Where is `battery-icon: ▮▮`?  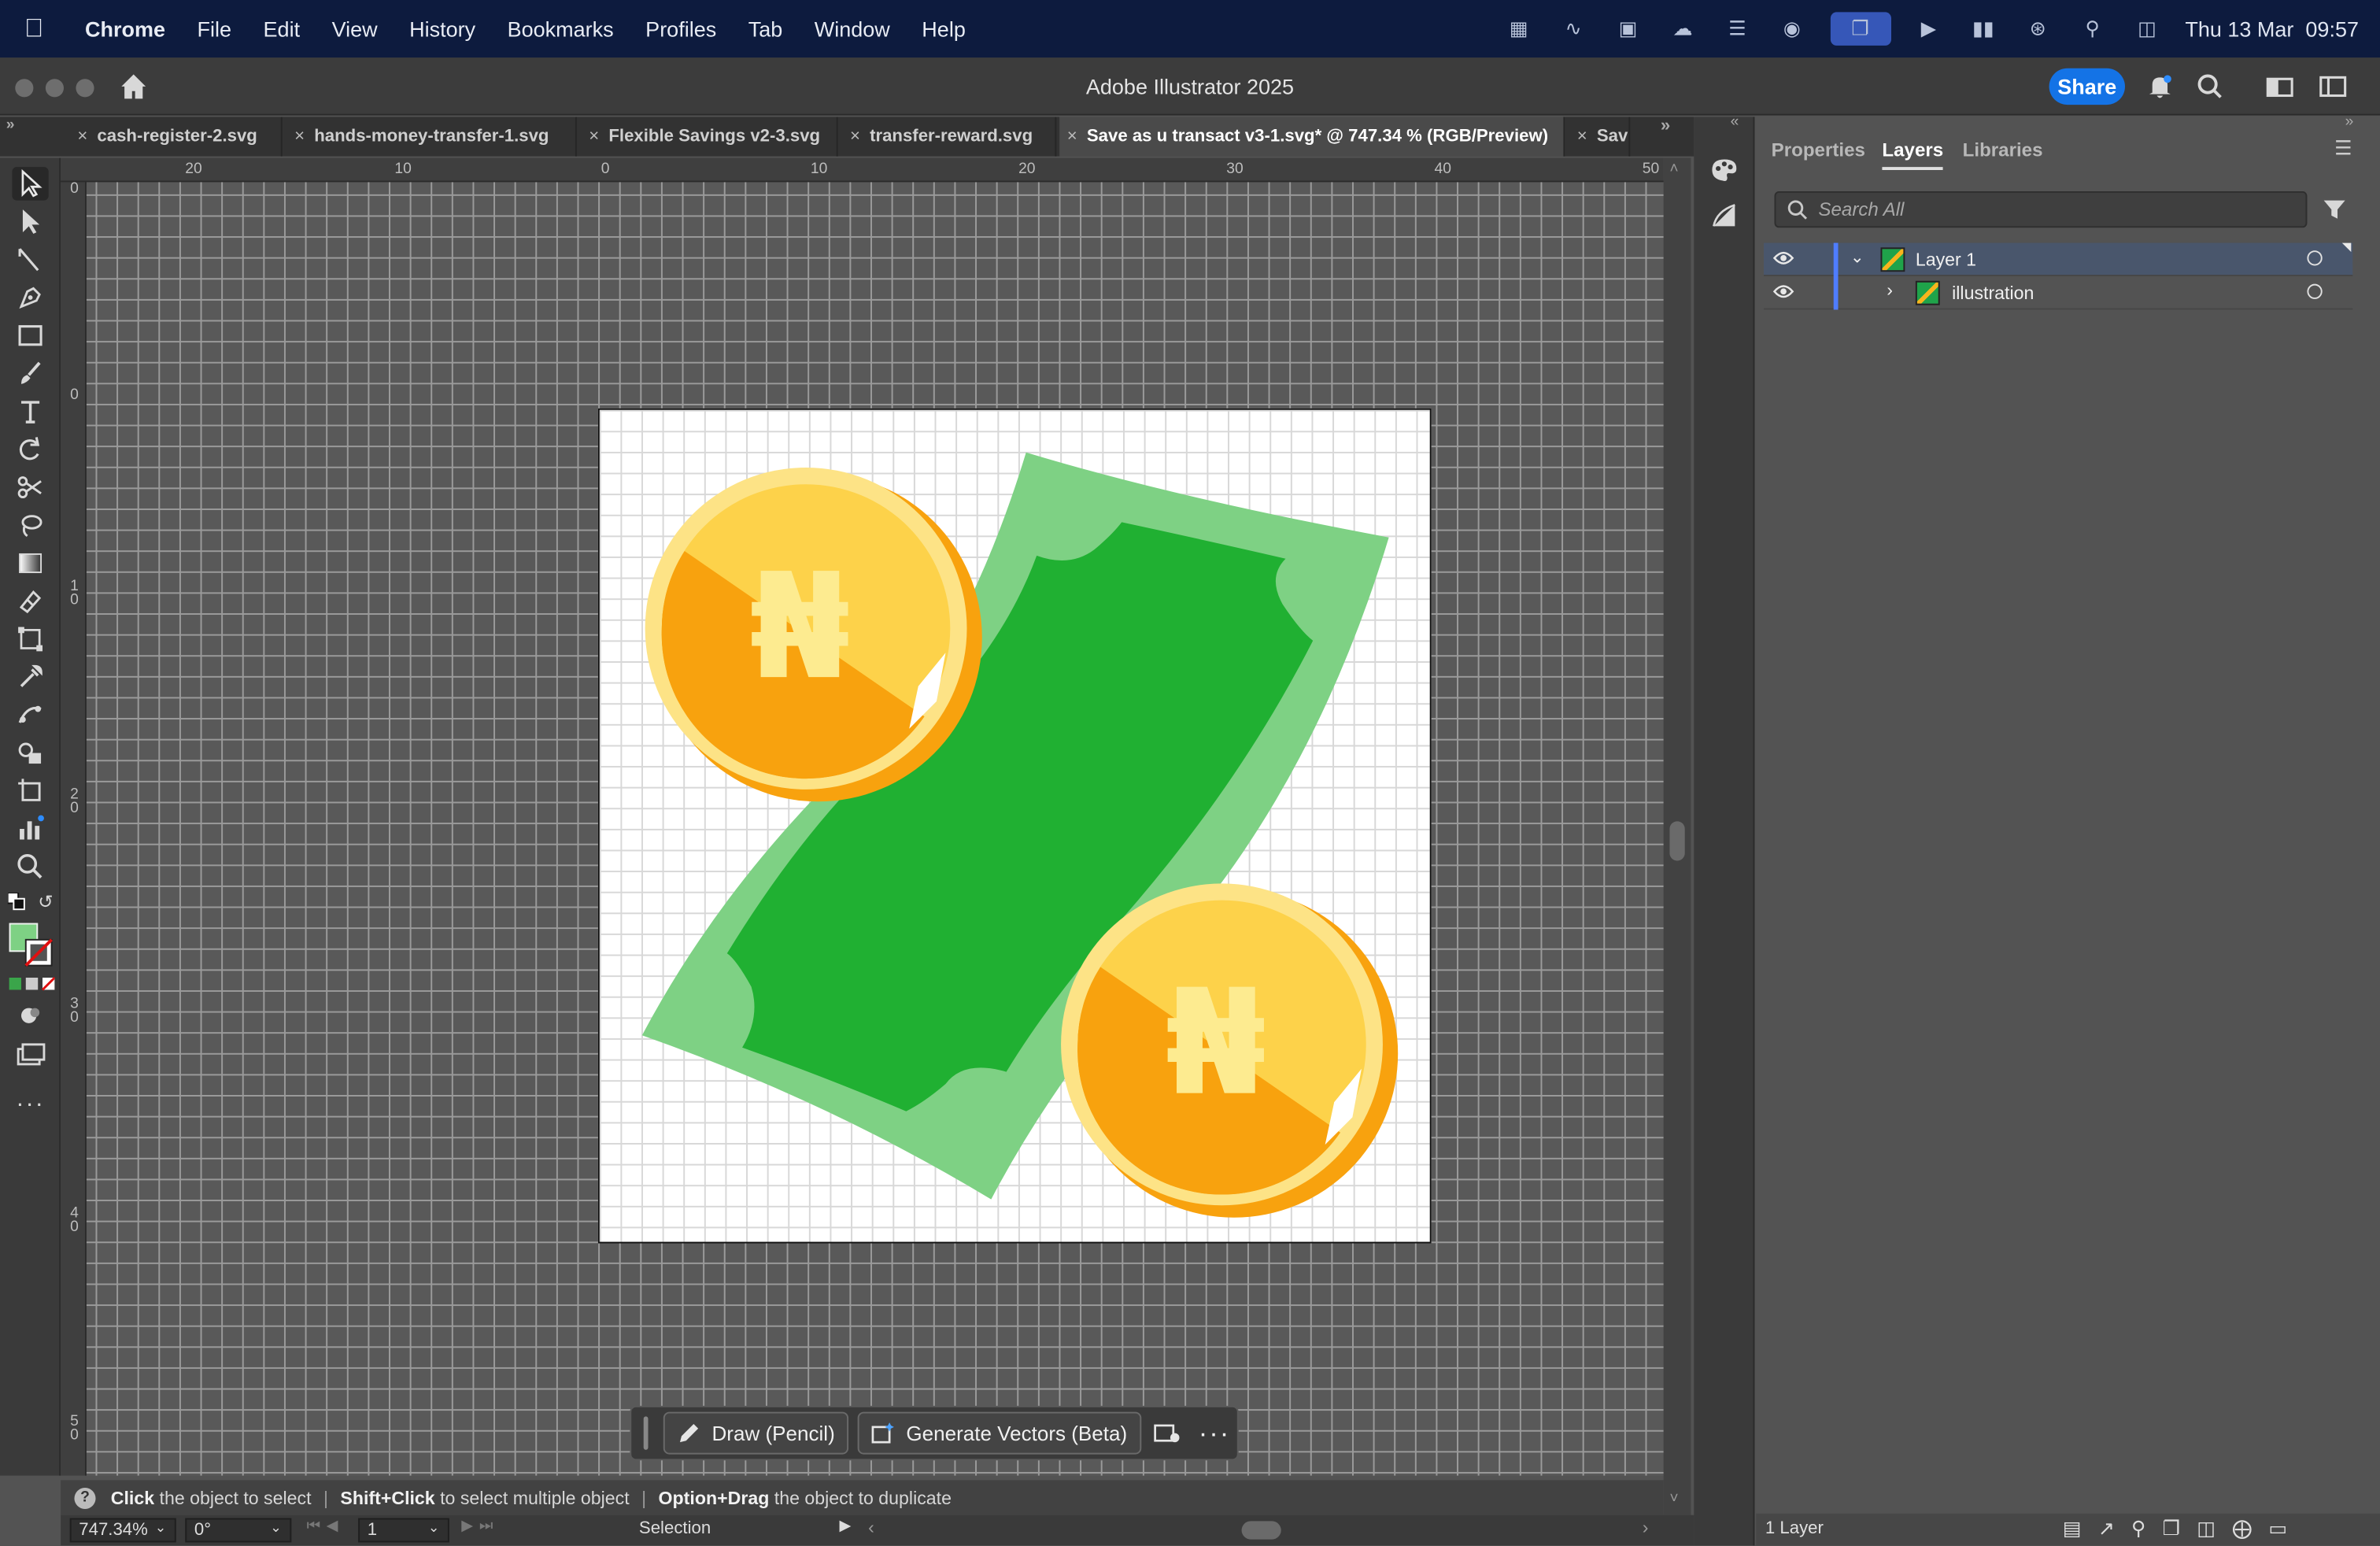 battery-icon: ▮▮ is located at coordinates (1983, 29).